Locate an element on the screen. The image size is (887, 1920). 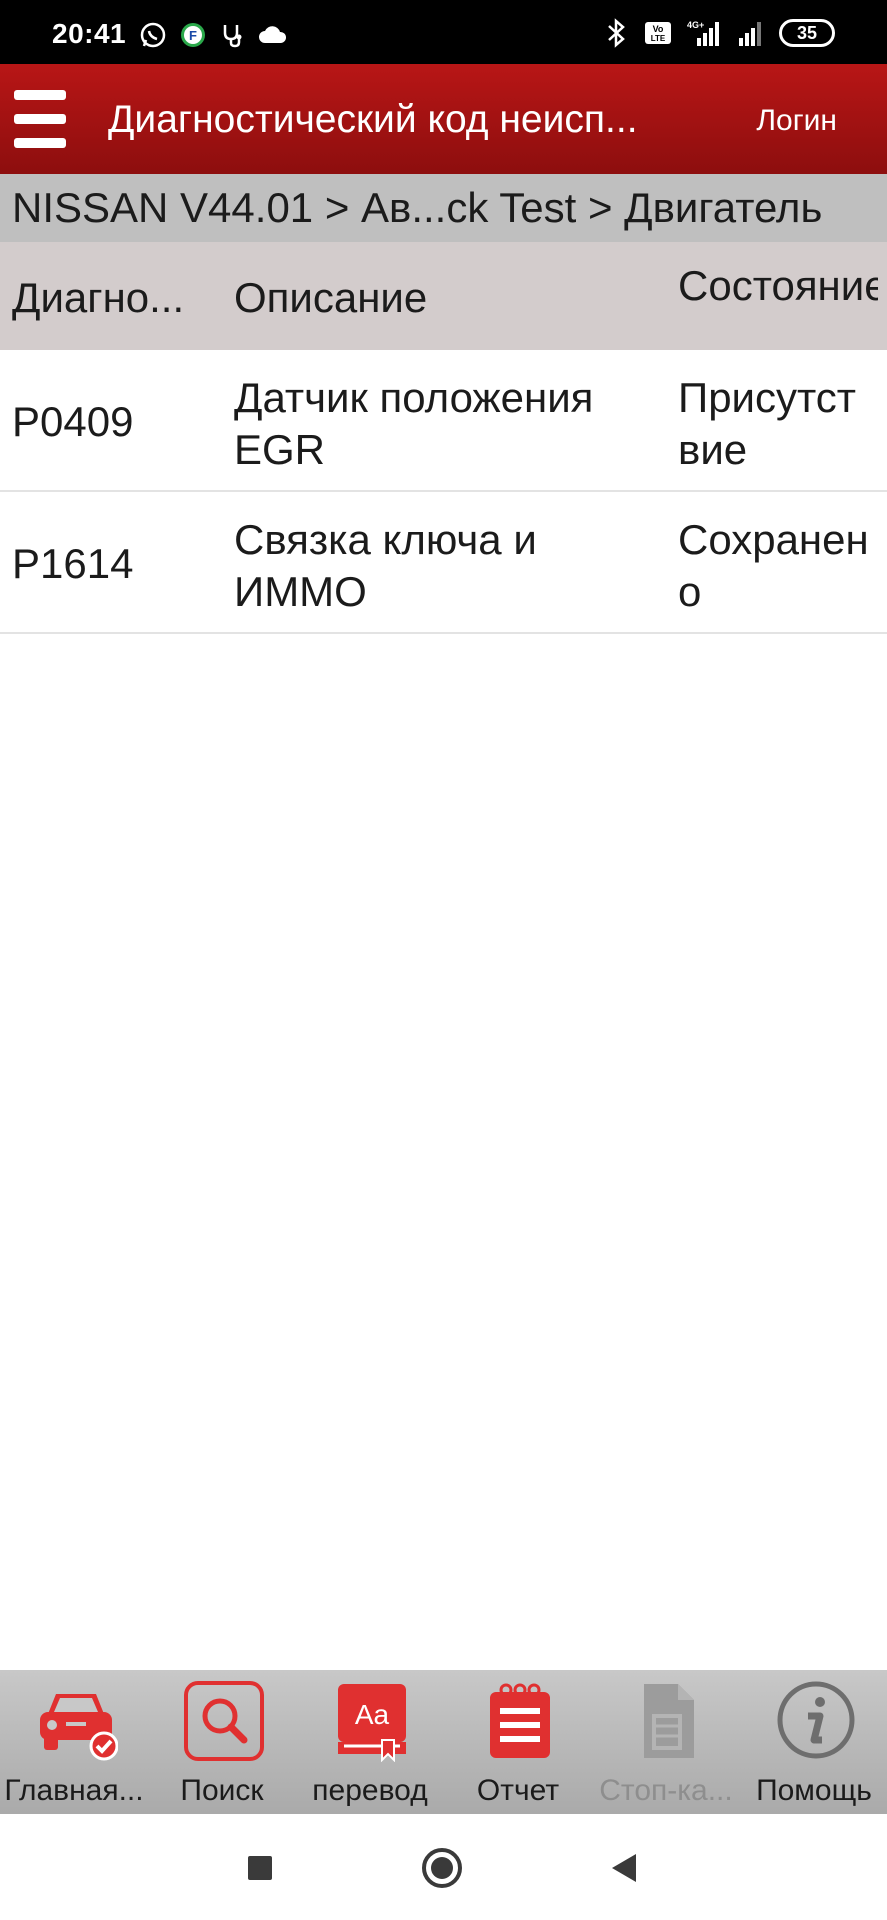
f-app-icon: F is located at coordinates (193, 35).